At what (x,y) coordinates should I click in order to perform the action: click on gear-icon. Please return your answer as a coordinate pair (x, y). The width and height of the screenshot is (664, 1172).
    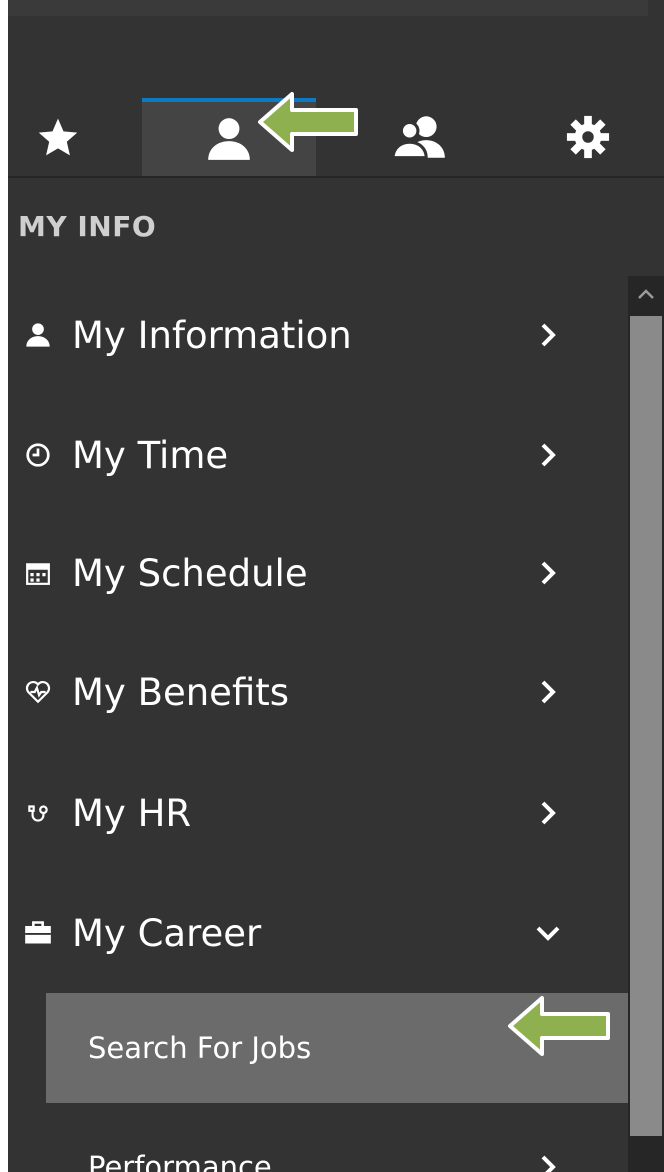
    Looking at the image, I should click on (588, 137).